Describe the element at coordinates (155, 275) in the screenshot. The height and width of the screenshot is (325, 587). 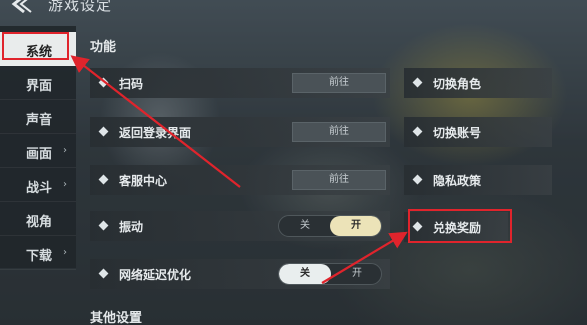
I see `setting-label: 网络延迟优化` at that location.